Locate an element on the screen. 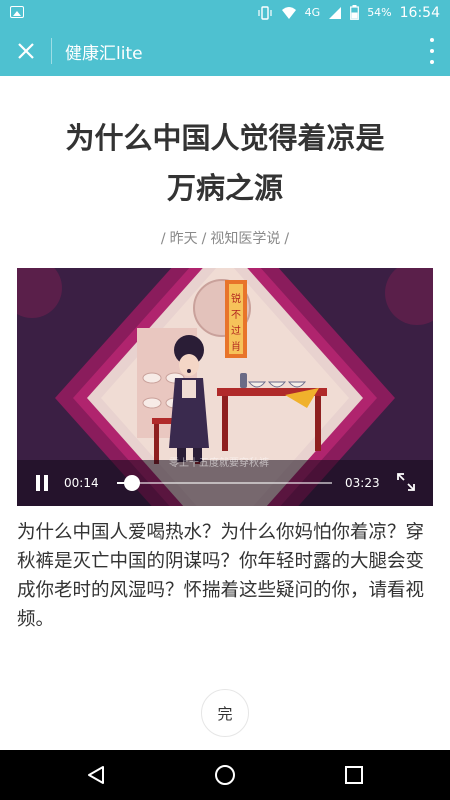  more-vert-icon is located at coordinates (432, 40).